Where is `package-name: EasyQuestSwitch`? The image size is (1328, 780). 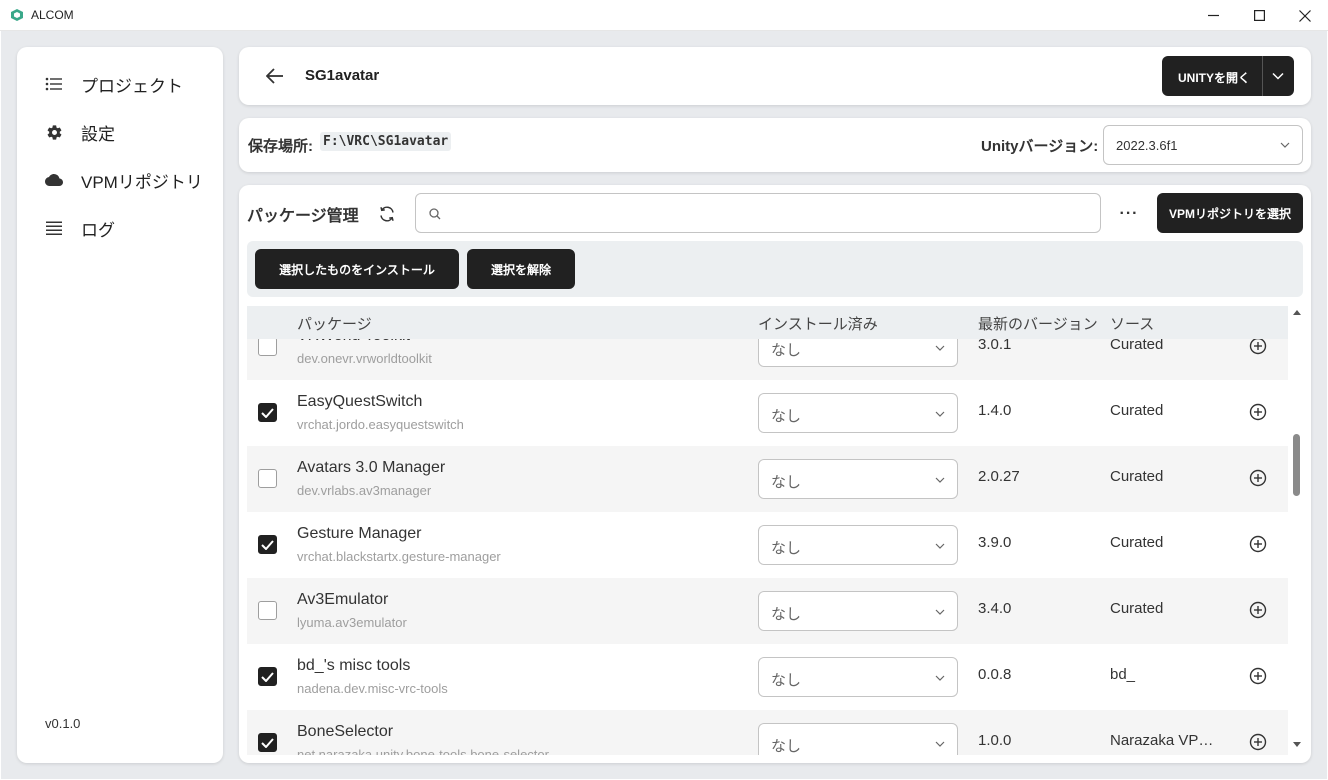
package-name: EasyQuestSwitch is located at coordinates (360, 401).